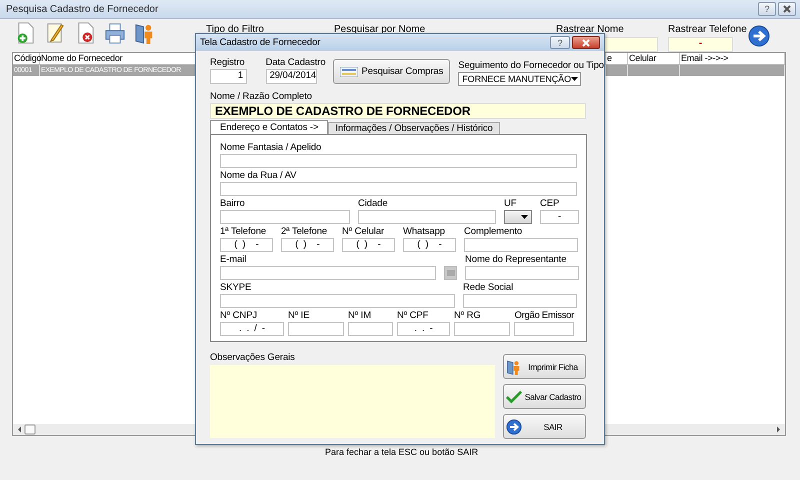 Image resolution: width=800 pixels, height=480 pixels. Describe the element at coordinates (514, 396) in the screenshot. I see `check-icon` at that location.